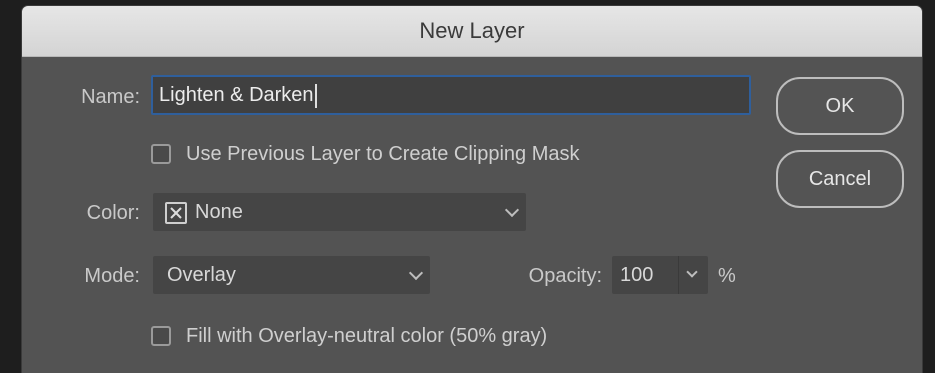 The image size is (935, 373). What do you see at coordinates (660, 275) in the screenshot?
I see `opacity-input: 100` at bounding box center [660, 275].